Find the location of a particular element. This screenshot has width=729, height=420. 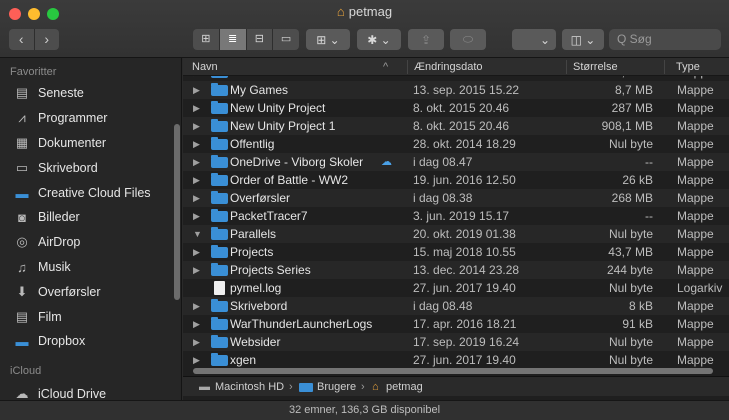

folder-icon: ▬ is located at coordinates (22, 193).